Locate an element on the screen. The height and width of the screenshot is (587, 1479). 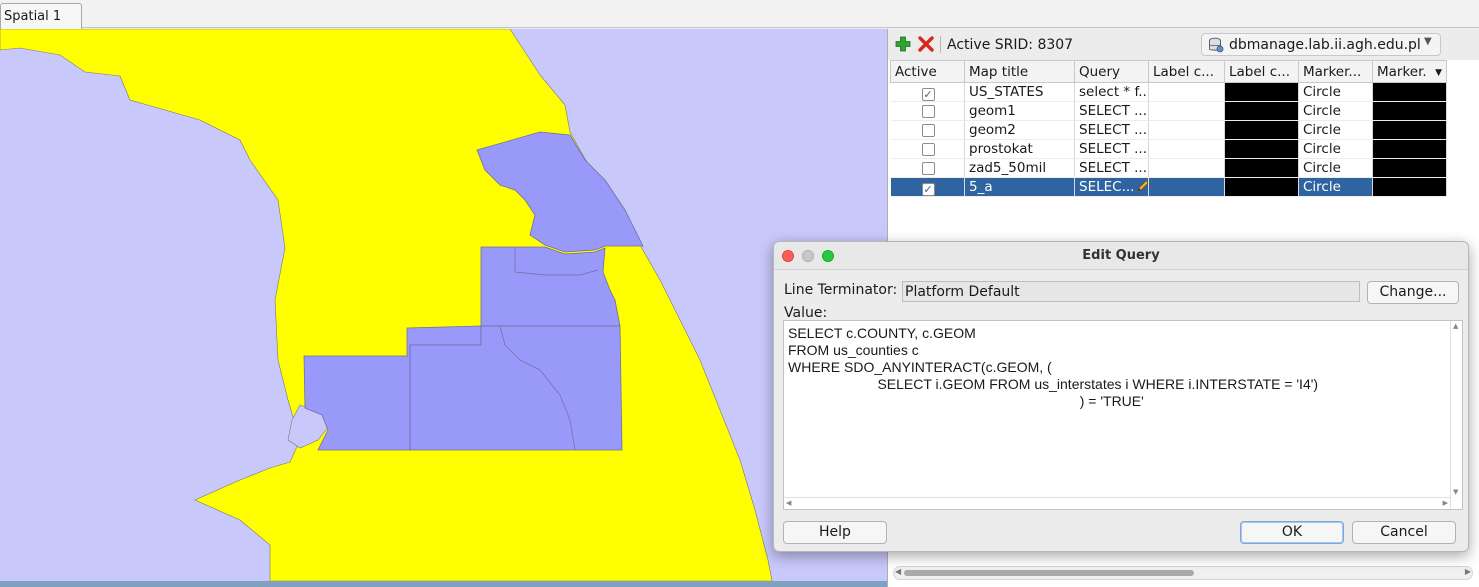
tab-spatial-1: Spatial 1 is located at coordinates (41, 16).